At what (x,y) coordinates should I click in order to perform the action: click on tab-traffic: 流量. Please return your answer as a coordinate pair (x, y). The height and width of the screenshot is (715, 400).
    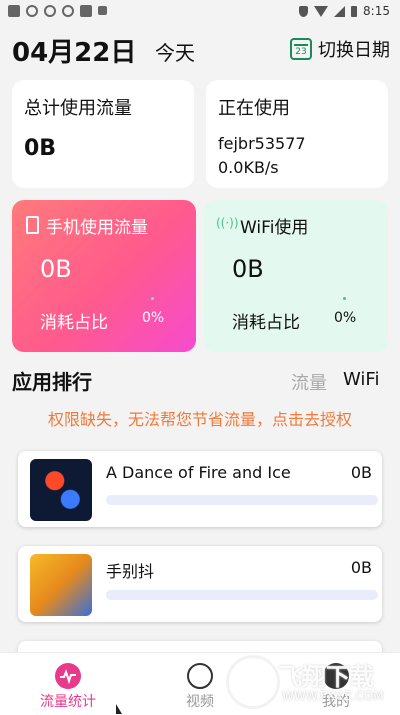
    Looking at the image, I should click on (309, 382).